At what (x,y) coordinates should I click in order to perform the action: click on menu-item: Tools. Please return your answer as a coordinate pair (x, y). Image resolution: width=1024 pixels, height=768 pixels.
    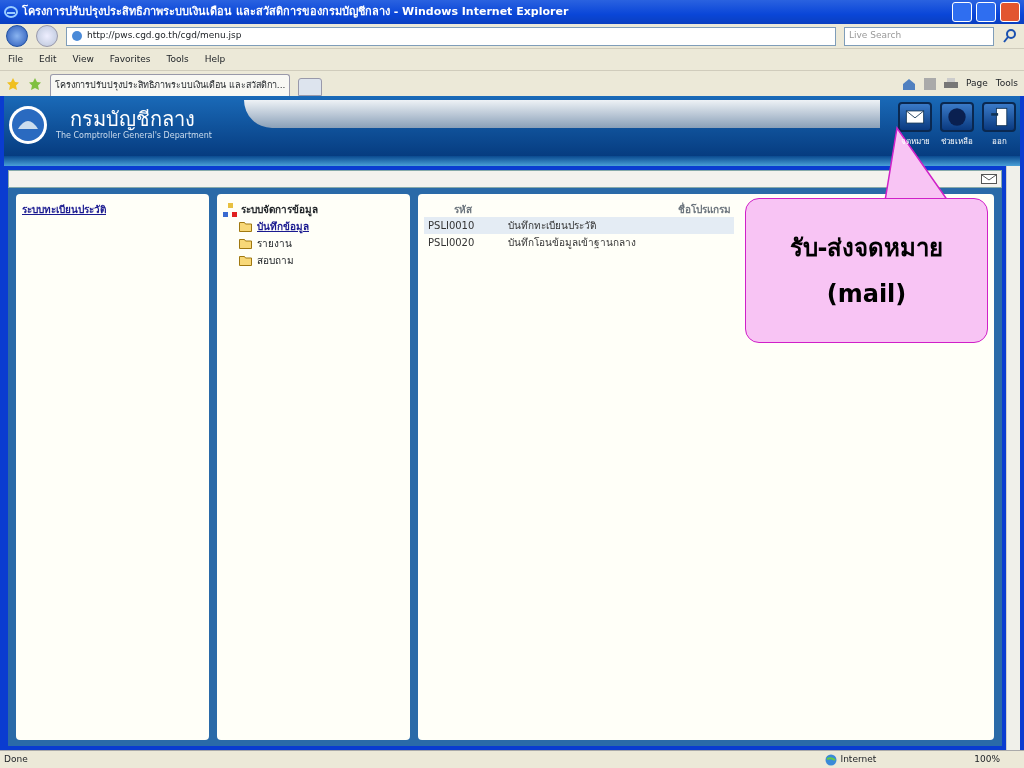
    Looking at the image, I should click on (177, 59).